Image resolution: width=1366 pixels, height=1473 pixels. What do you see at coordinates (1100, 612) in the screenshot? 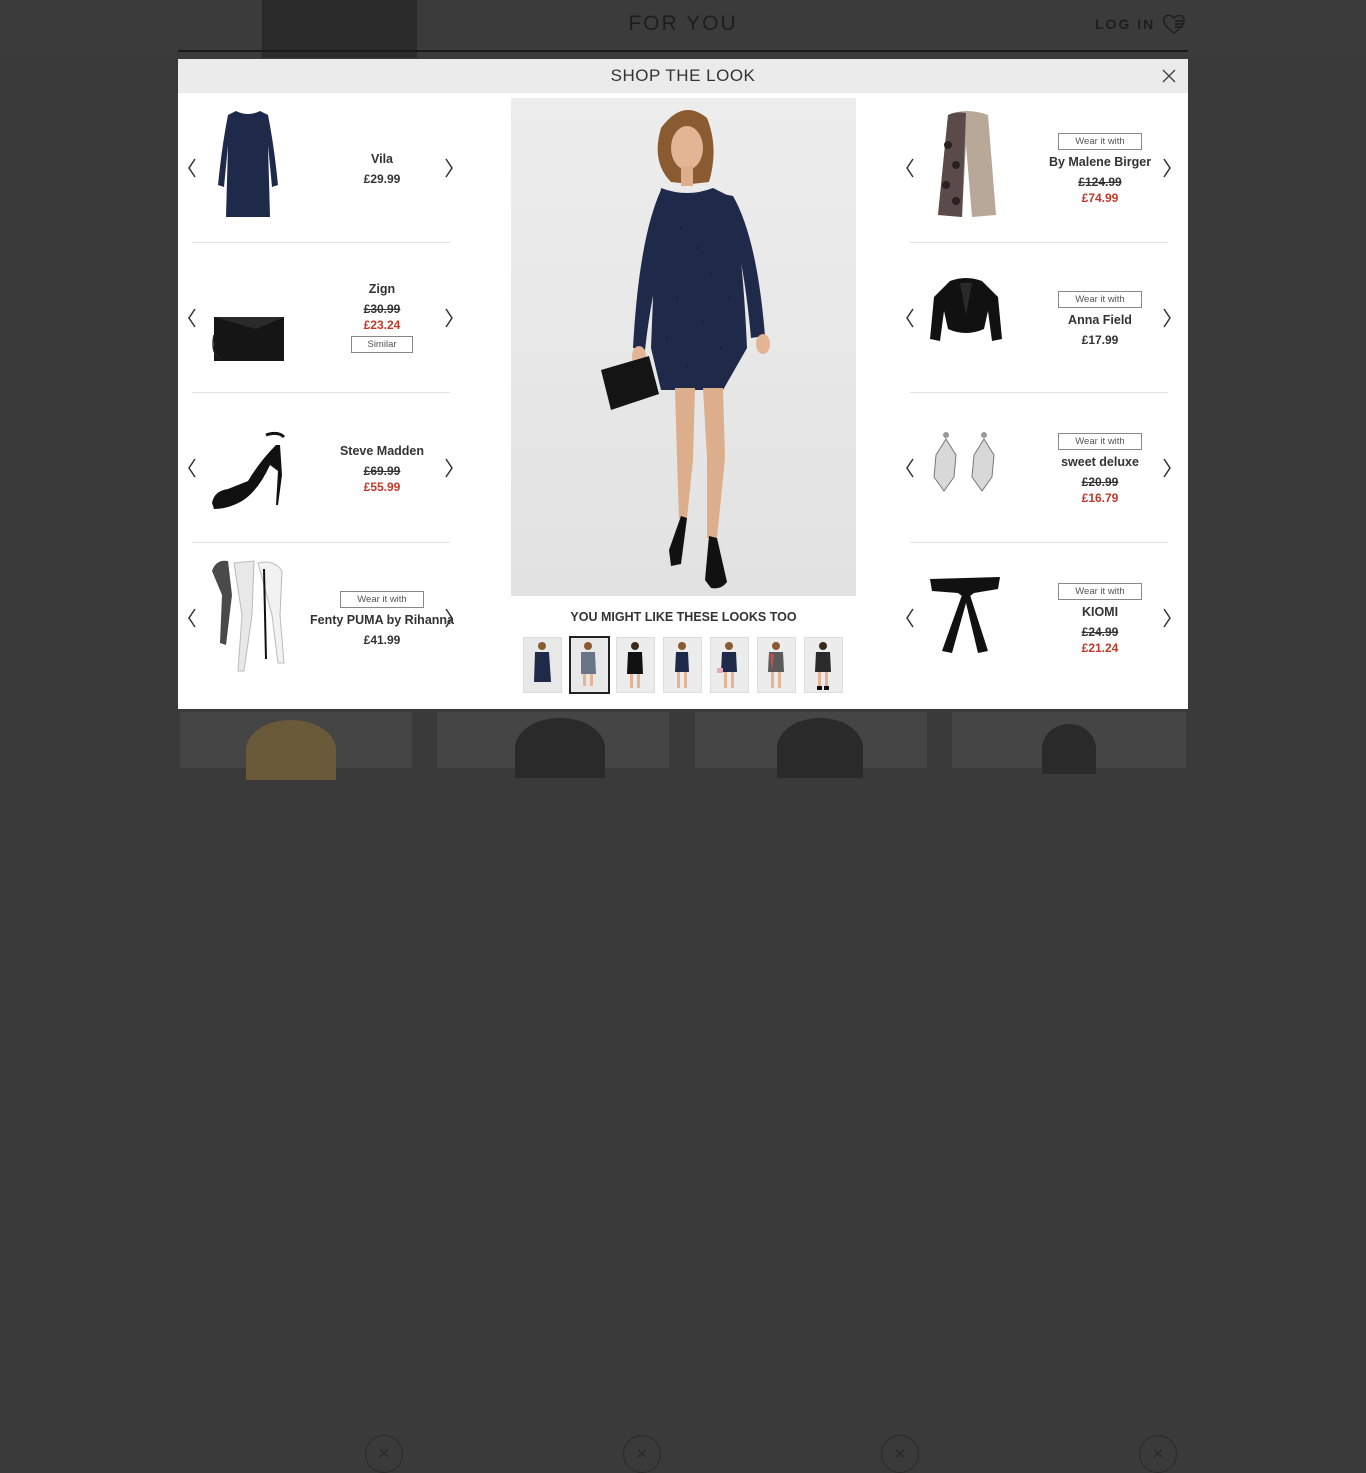
I see `product-brand: KIOMI` at bounding box center [1100, 612].